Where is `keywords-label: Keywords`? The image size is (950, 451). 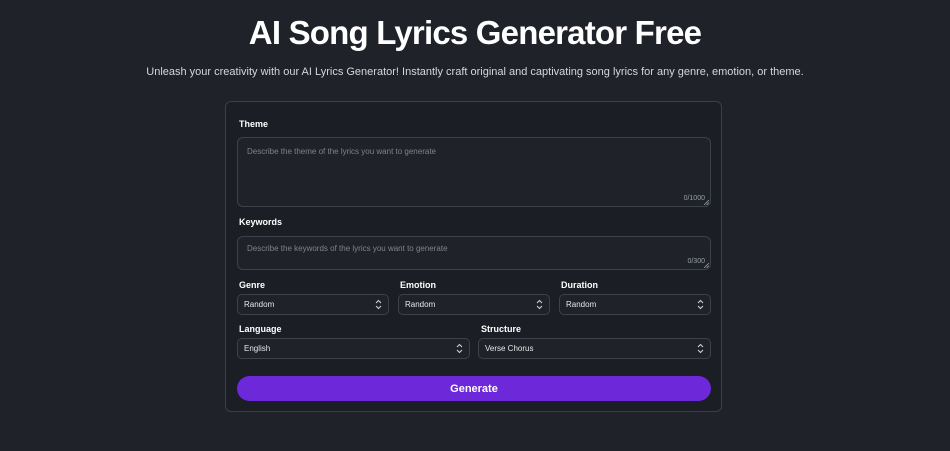
keywords-label: Keywords is located at coordinates (261, 222).